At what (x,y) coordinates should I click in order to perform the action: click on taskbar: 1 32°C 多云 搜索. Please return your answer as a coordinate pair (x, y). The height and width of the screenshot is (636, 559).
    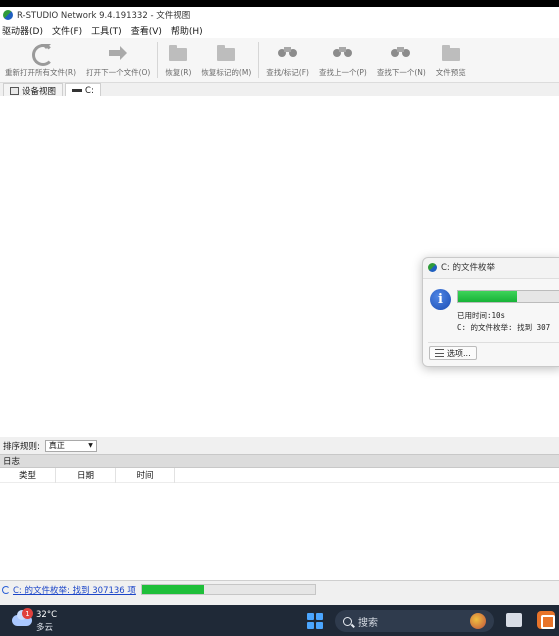
    Looking at the image, I should click on (279, 620).